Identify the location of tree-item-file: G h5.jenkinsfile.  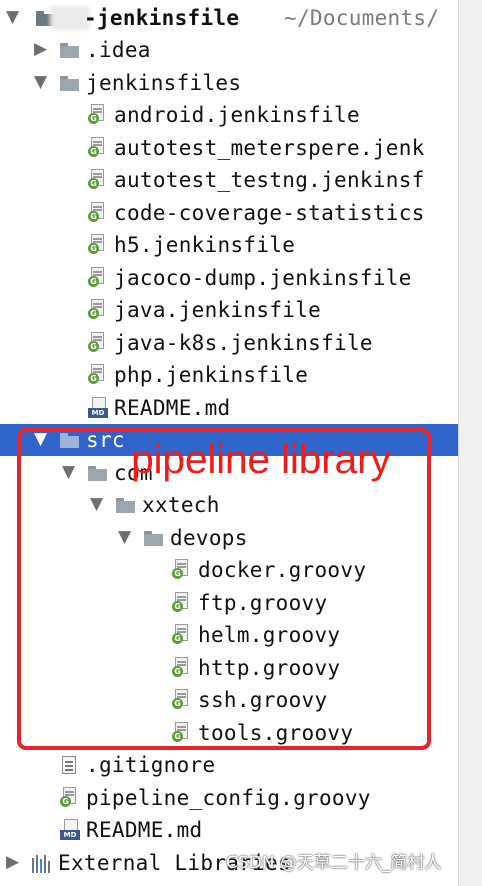
(229, 245).